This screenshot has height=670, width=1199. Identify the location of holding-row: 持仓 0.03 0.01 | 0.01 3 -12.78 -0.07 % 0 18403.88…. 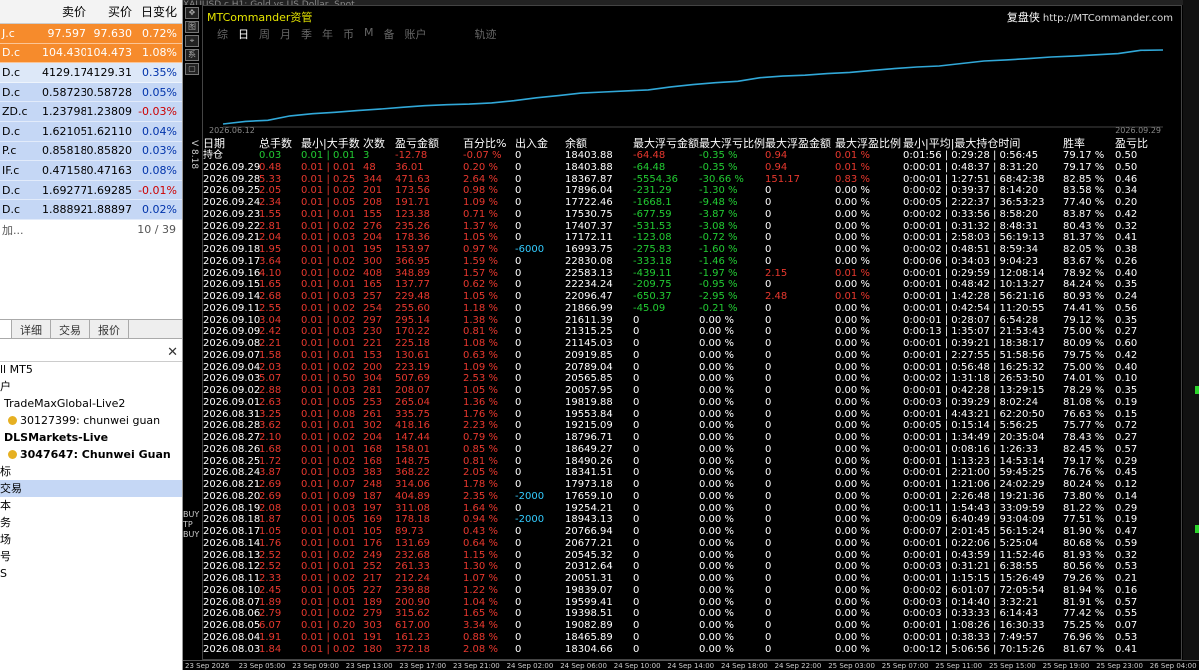
(693, 156).